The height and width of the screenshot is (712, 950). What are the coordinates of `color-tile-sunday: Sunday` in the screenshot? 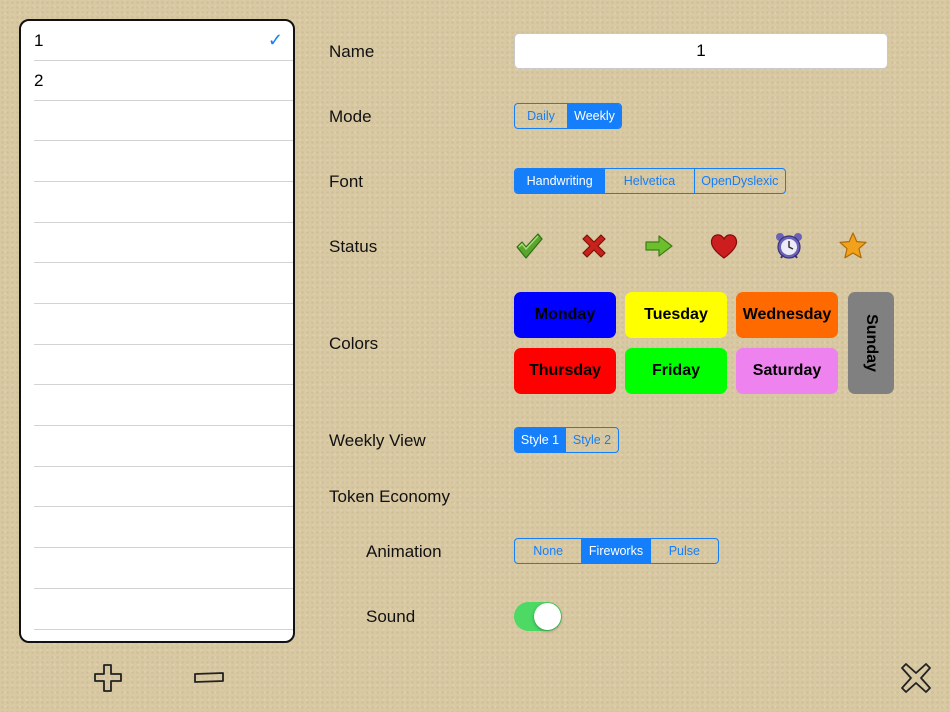 It's located at (871, 343).